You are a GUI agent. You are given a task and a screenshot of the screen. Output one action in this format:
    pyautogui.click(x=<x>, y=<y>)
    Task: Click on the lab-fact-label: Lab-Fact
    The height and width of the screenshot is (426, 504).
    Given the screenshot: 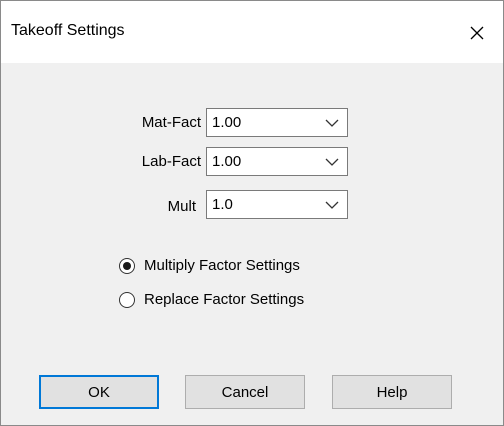 What is the action you would take?
    pyautogui.click(x=171, y=161)
    